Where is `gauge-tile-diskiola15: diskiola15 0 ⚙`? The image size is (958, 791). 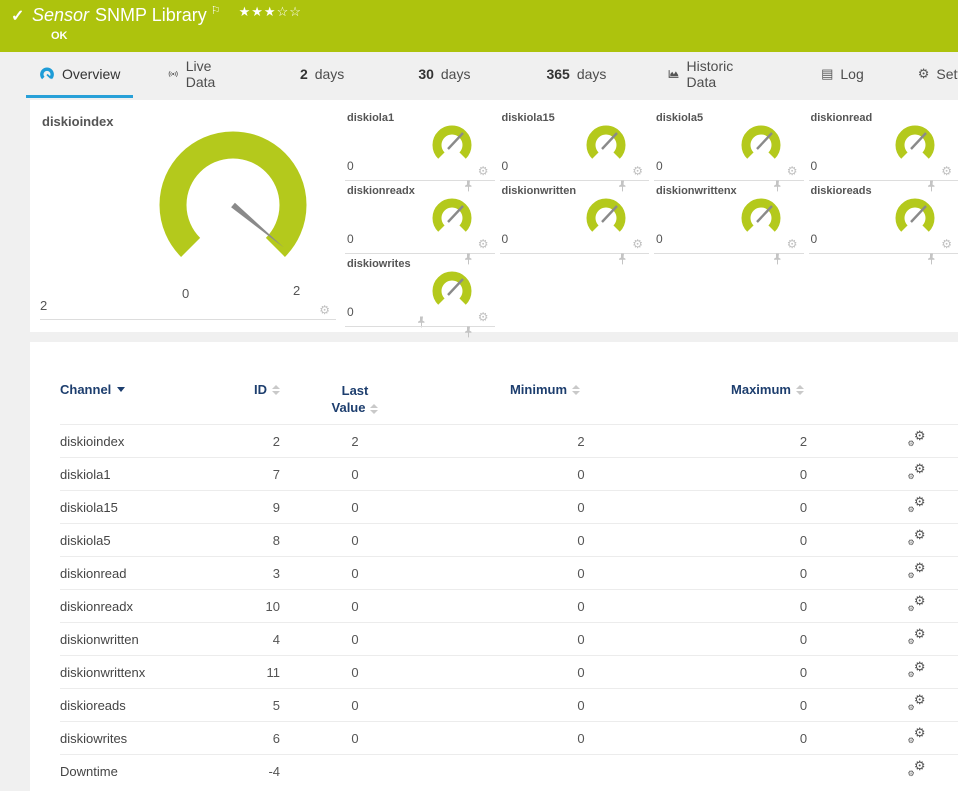
gauge-tile-diskiola15: diskiola15 0 ⚙ is located at coordinates (574, 150).